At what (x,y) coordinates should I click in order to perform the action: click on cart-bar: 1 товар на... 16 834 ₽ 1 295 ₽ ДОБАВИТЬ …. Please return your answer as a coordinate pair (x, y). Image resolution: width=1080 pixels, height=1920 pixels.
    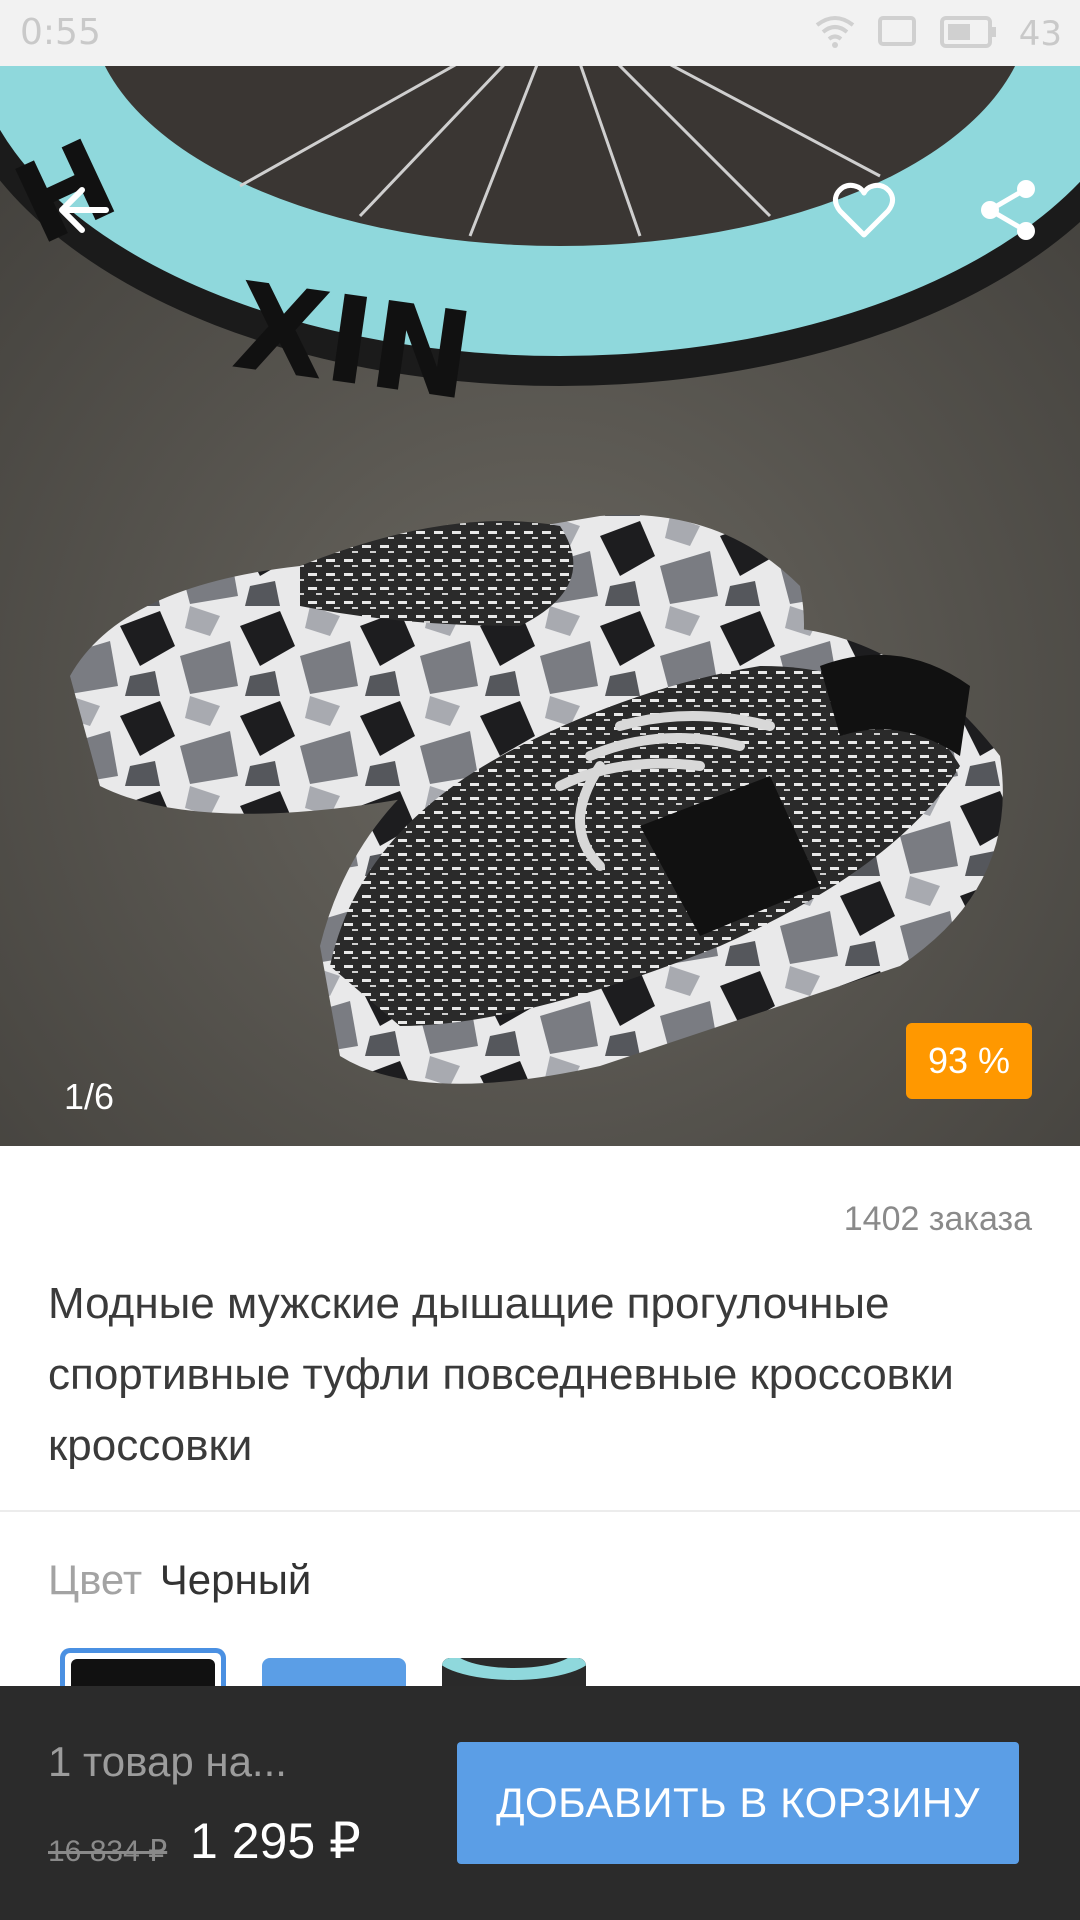
    Looking at the image, I should click on (540, 1803).